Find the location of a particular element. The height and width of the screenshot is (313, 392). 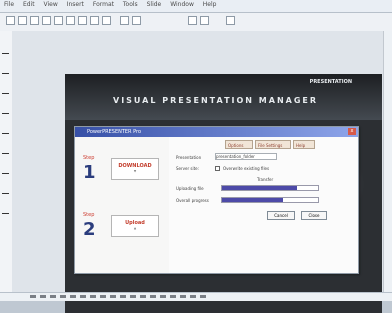

close-button: Close is located at coordinates (314, 215).